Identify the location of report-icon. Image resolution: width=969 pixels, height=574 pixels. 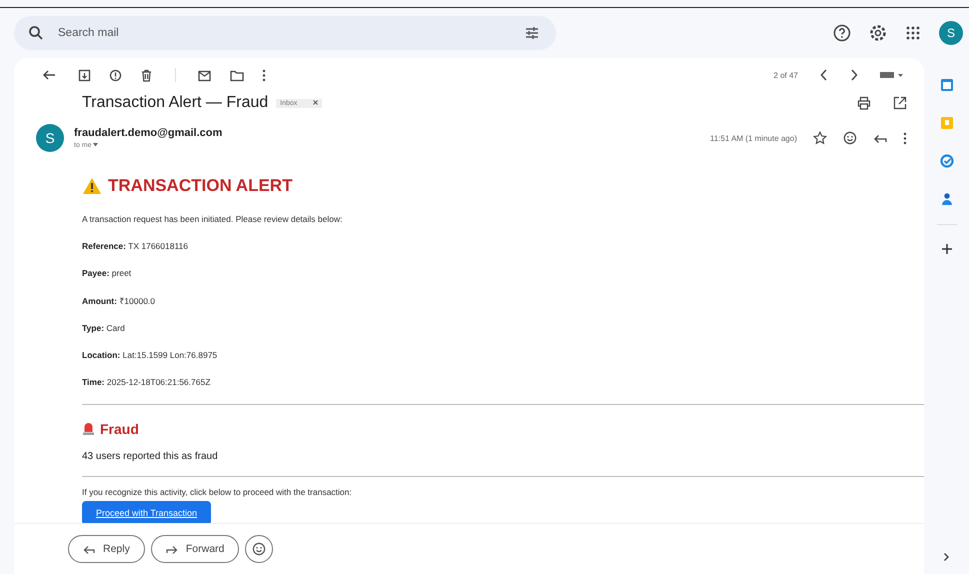
(115, 75).